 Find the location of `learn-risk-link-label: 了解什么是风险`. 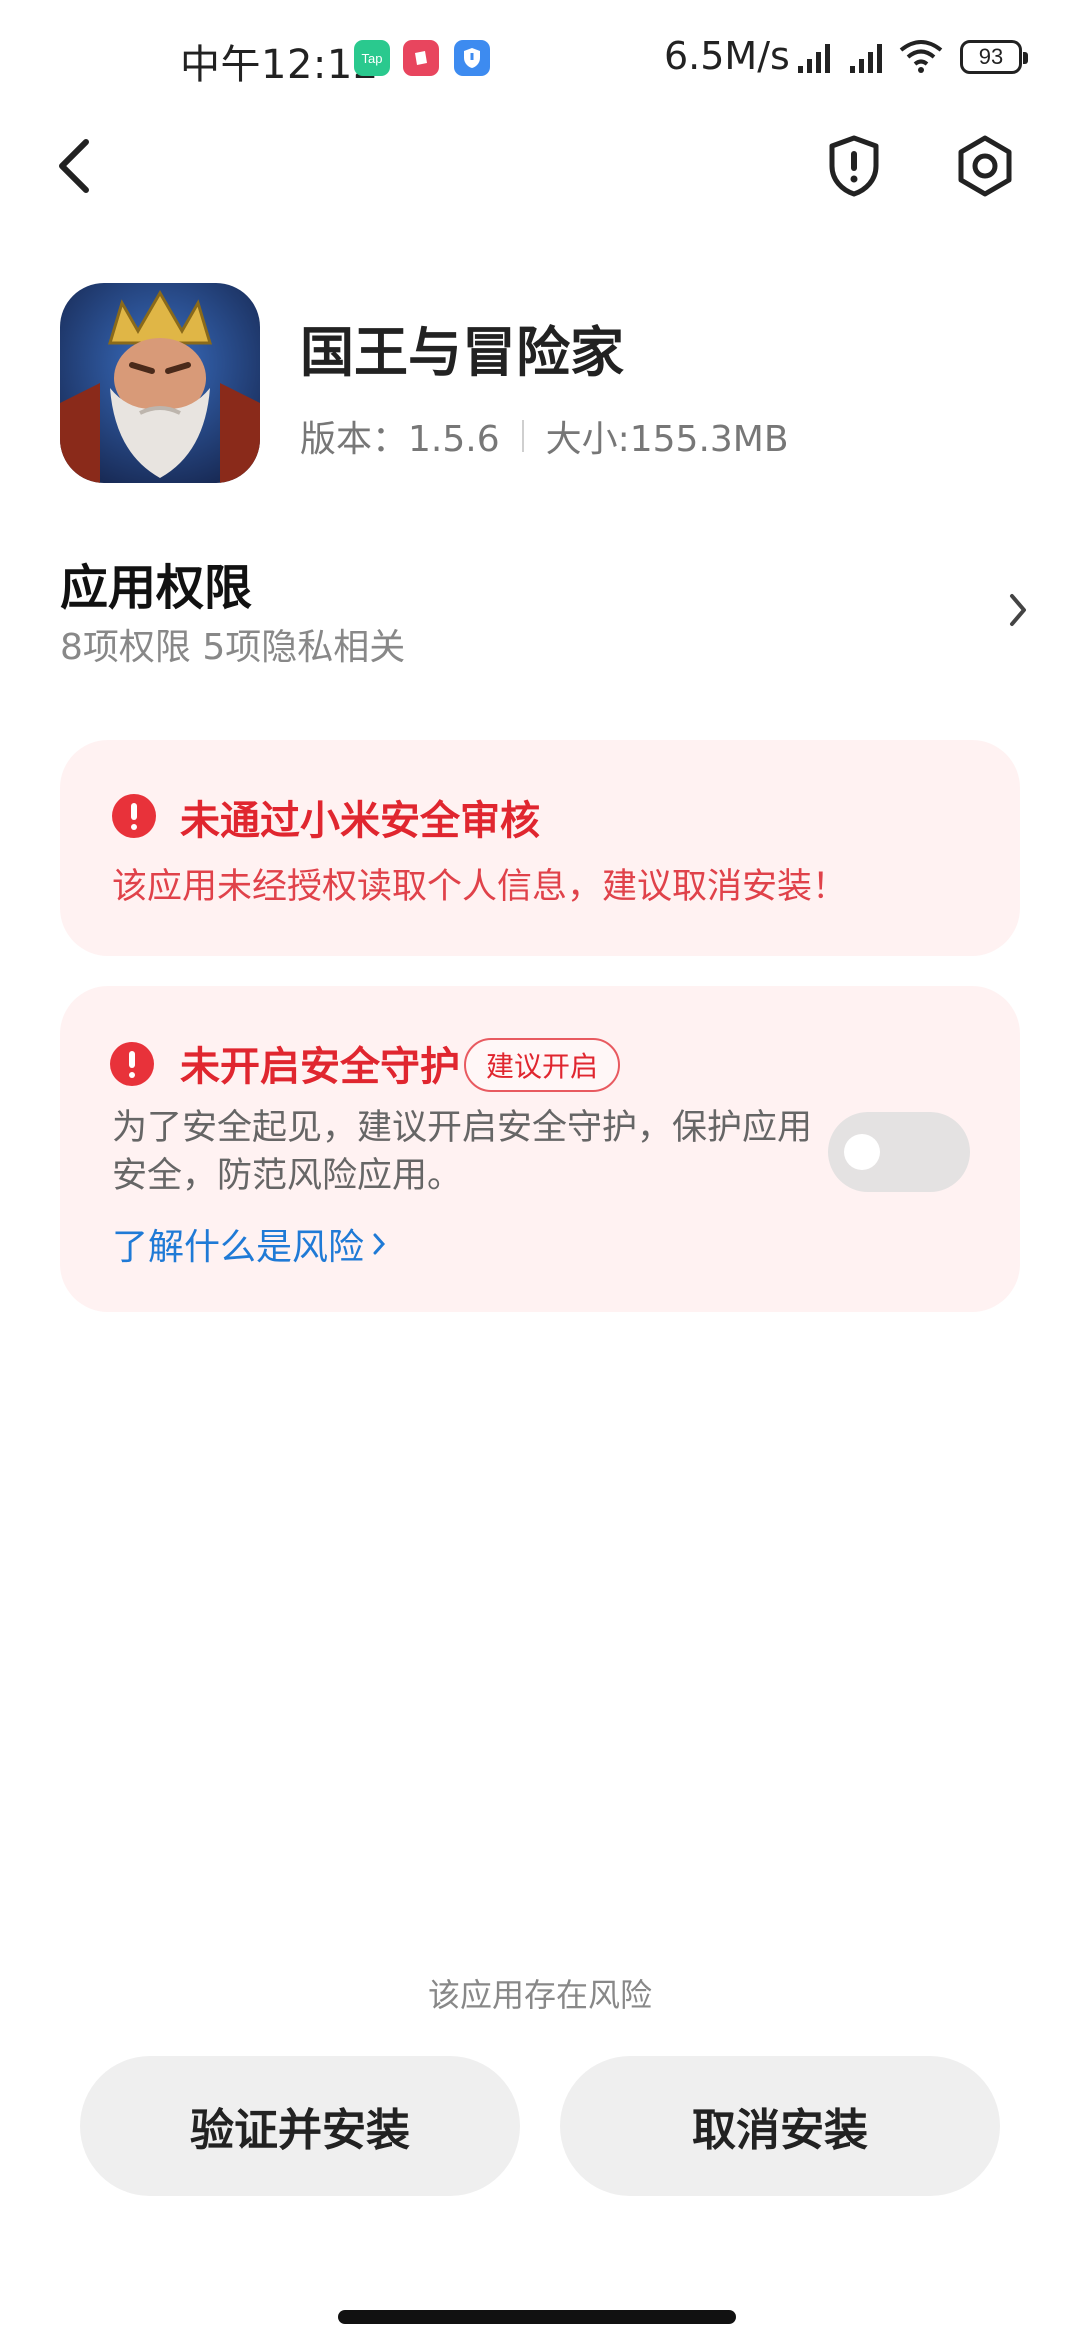

learn-risk-link-label: 了解什么是风险 is located at coordinates (238, 1247).